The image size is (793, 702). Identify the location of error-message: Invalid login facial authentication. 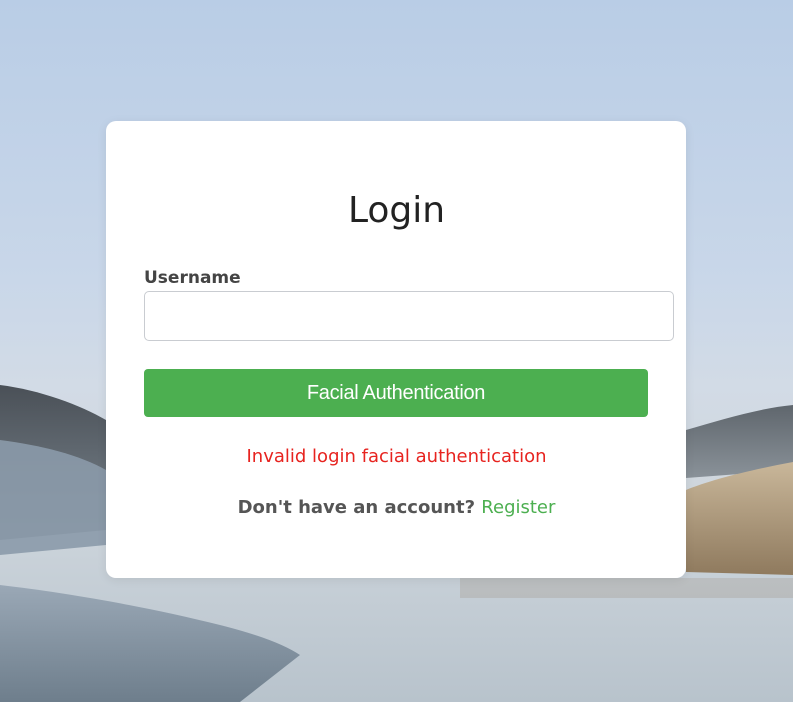
(396, 456).